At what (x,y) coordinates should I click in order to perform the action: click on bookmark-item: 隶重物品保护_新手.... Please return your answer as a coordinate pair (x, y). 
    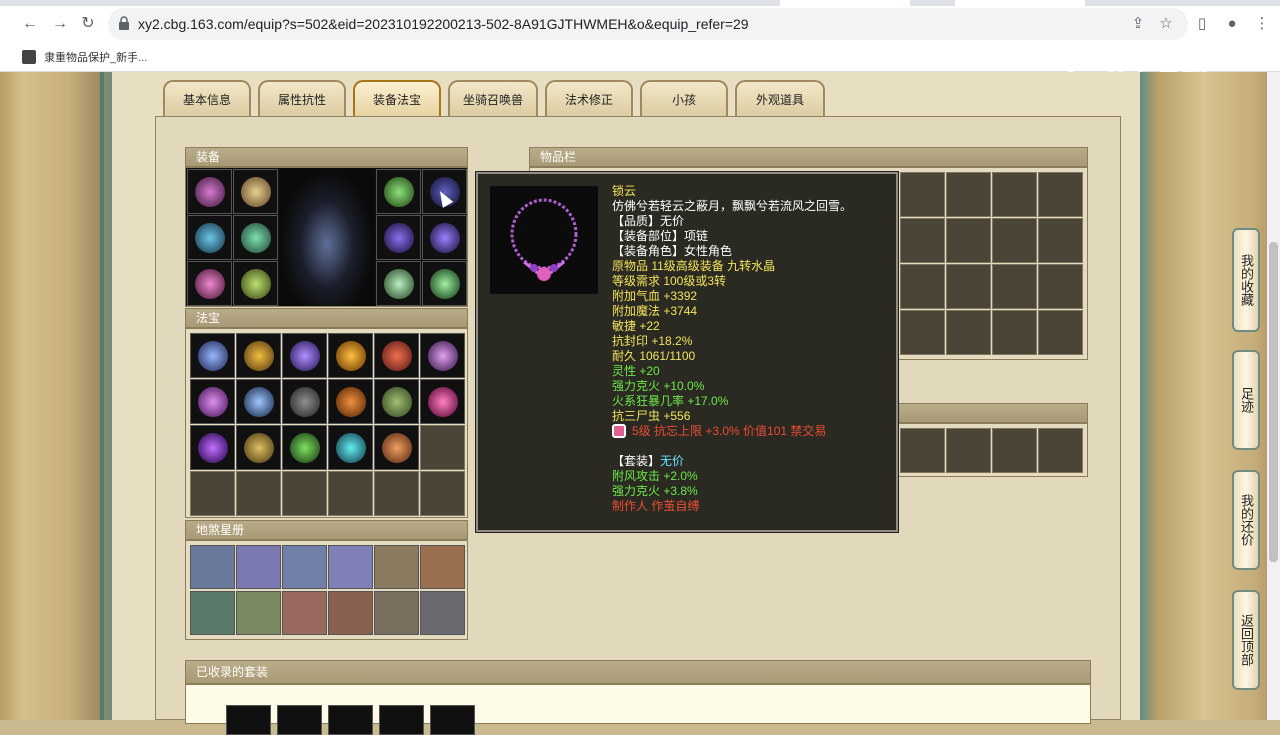
    Looking at the image, I should click on (84, 57).